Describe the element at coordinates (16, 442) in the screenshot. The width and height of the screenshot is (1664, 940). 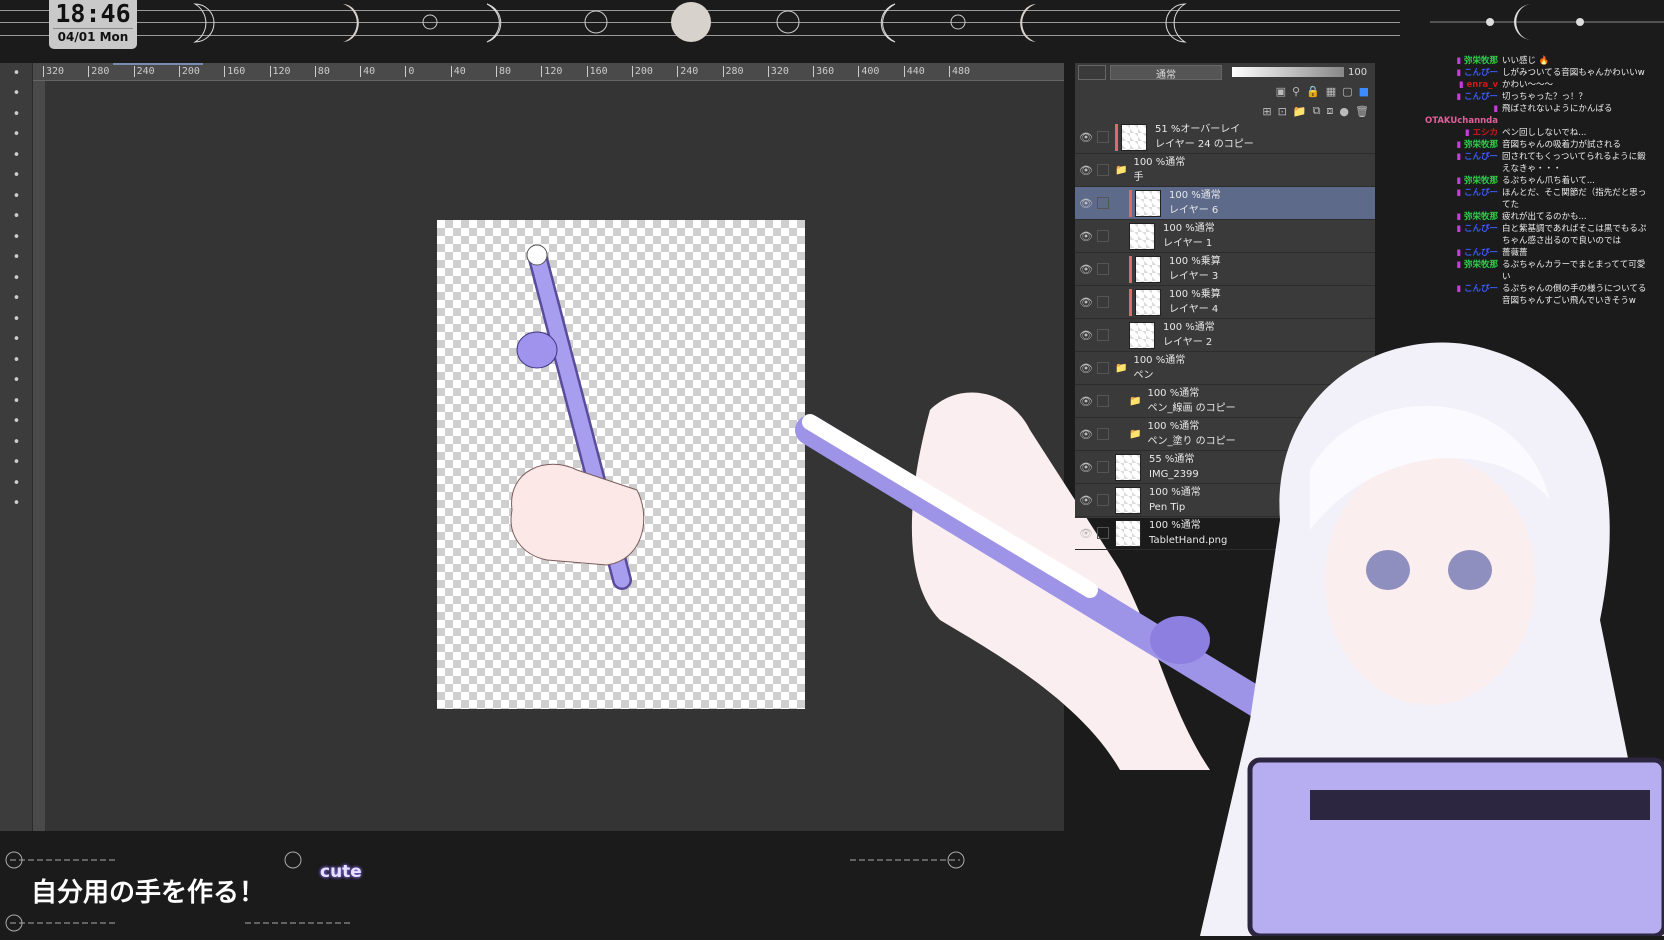
I see `ruler-icon: •` at that location.